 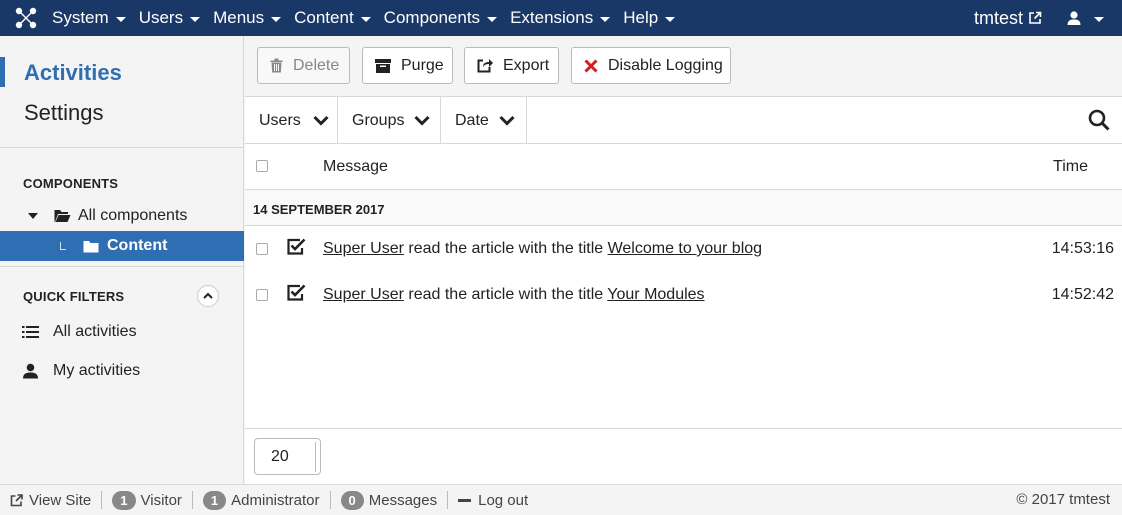 I want to click on disable-logging-button: Disable Logging, so click(x=651, y=65).